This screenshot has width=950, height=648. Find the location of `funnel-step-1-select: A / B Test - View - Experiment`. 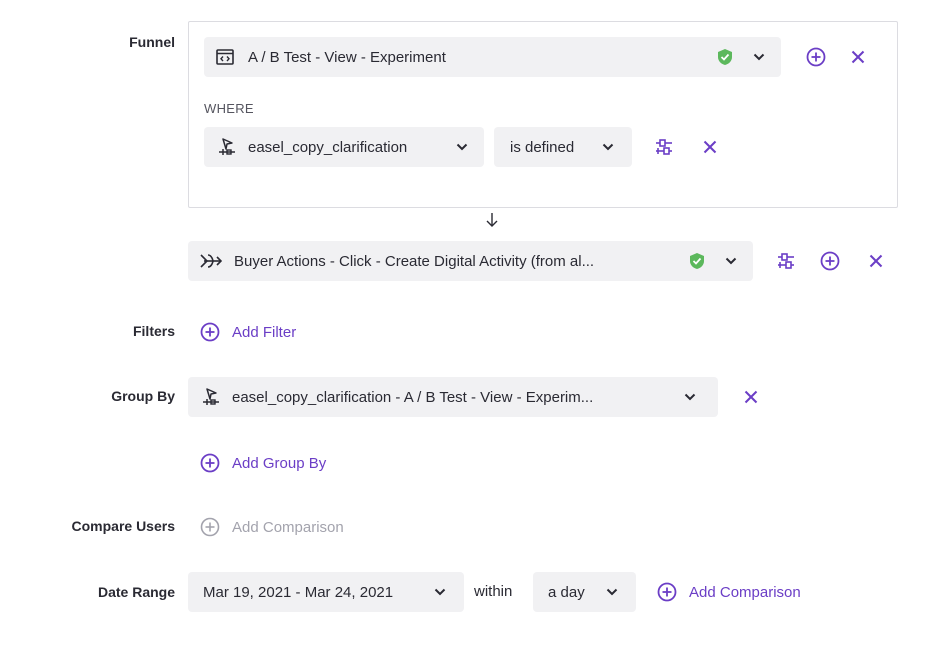

funnel-step-1-select: A / B Test - View - Experiment is located at coordinates (492, 57).